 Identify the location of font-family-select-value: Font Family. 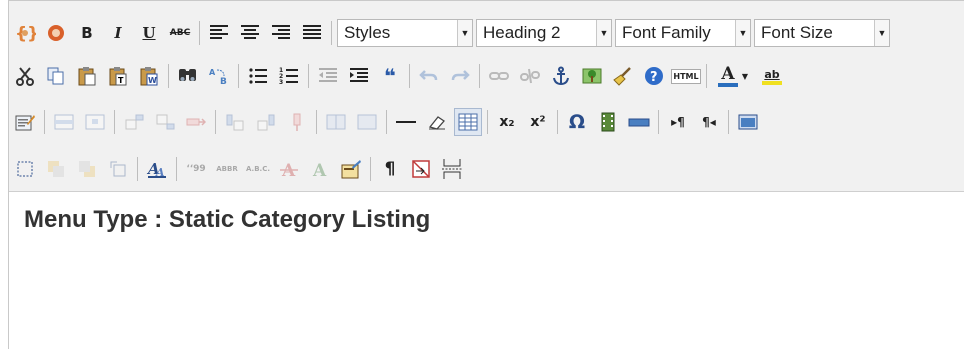
(666, 32).